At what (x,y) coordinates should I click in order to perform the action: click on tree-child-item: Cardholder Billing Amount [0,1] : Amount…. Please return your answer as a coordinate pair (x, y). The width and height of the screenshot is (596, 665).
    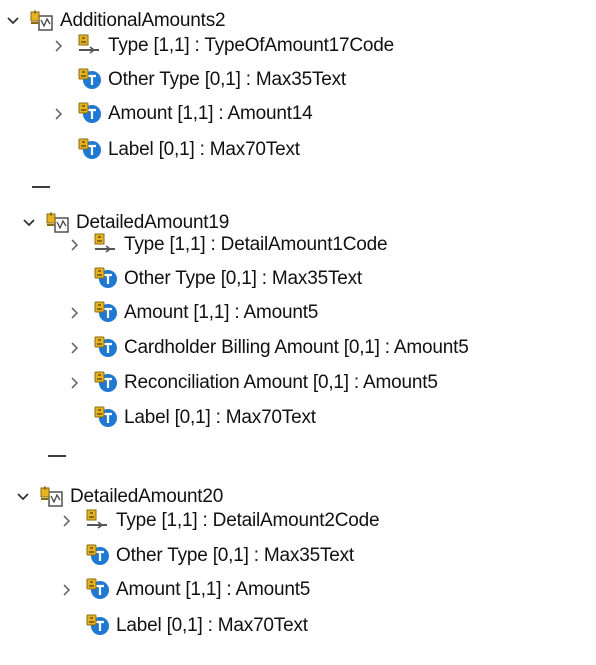
    Looking at the image, I should click on (332, 348).